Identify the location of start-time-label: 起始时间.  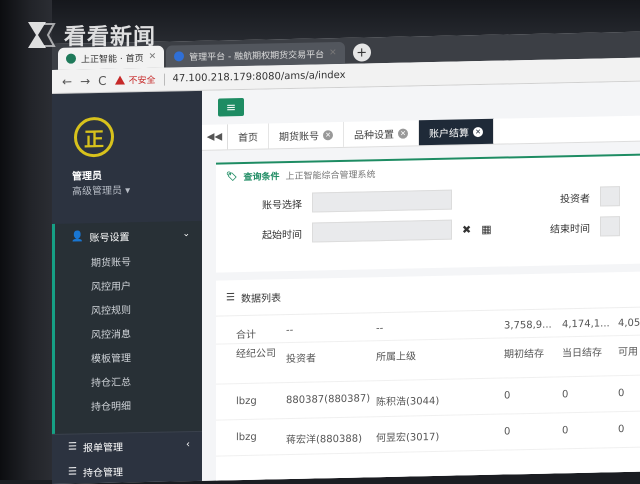
(282, 235).